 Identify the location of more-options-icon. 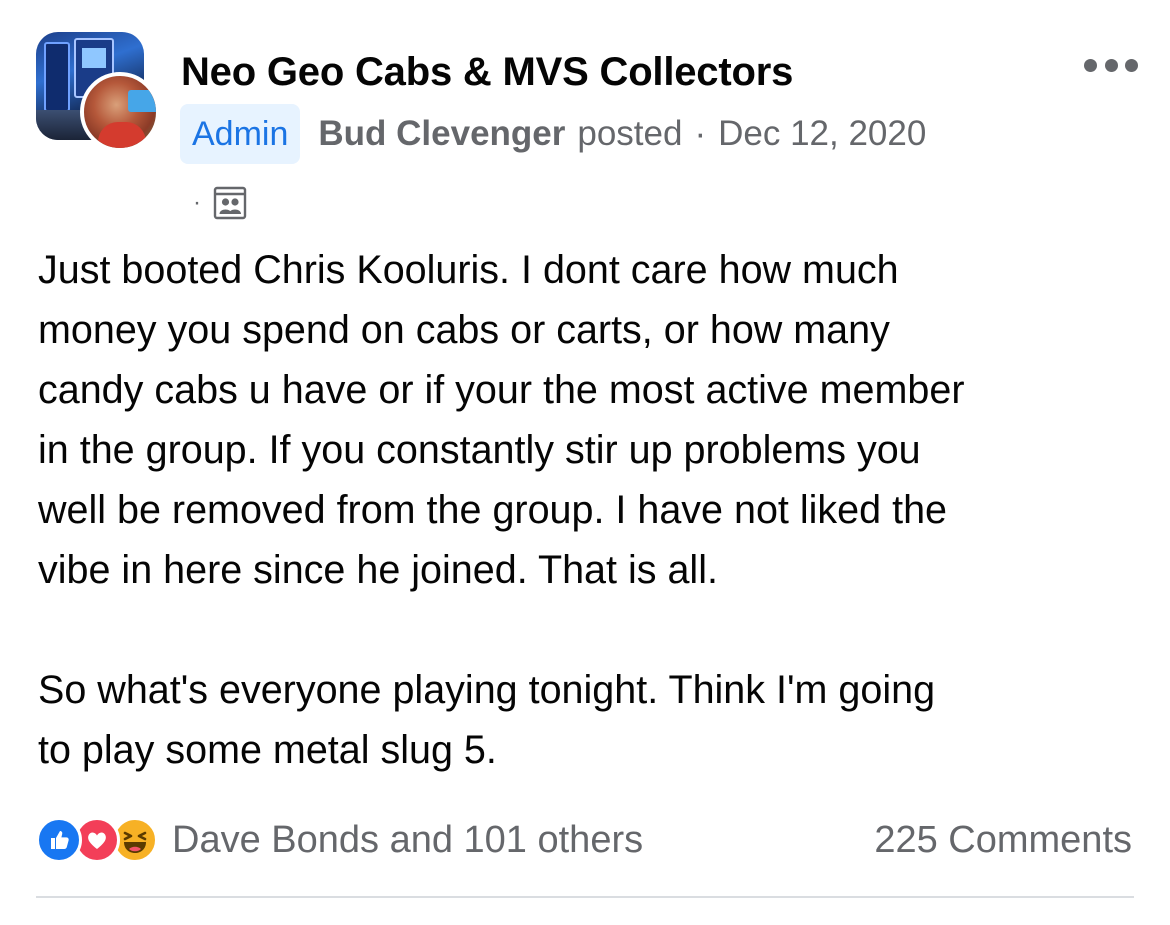
(1111, 65).